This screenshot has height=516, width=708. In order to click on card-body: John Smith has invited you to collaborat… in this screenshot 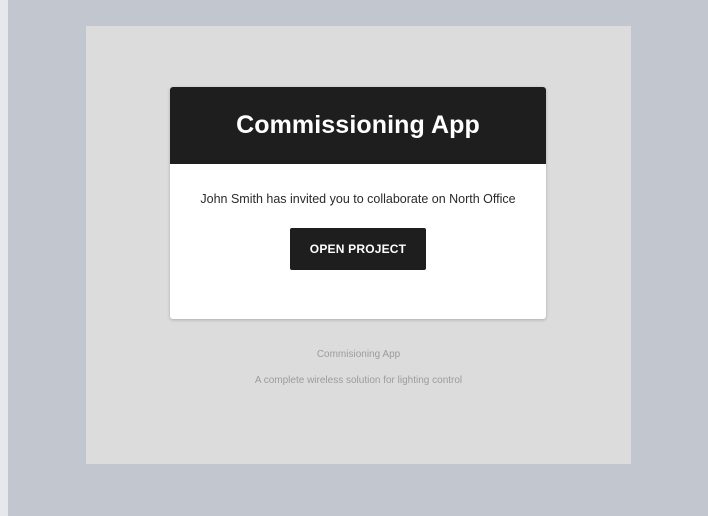, I will do `click(358, 217)`.